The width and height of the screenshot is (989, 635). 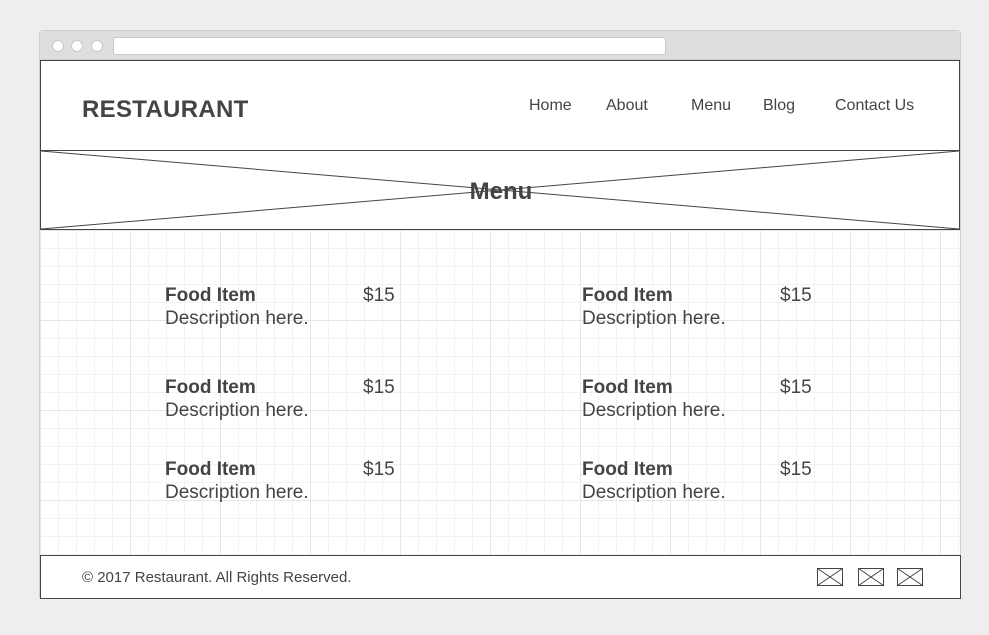 What do you see at coordinates (389, 46) in the screenshot?
I see `address-bar` at bounding box center [389, 46].